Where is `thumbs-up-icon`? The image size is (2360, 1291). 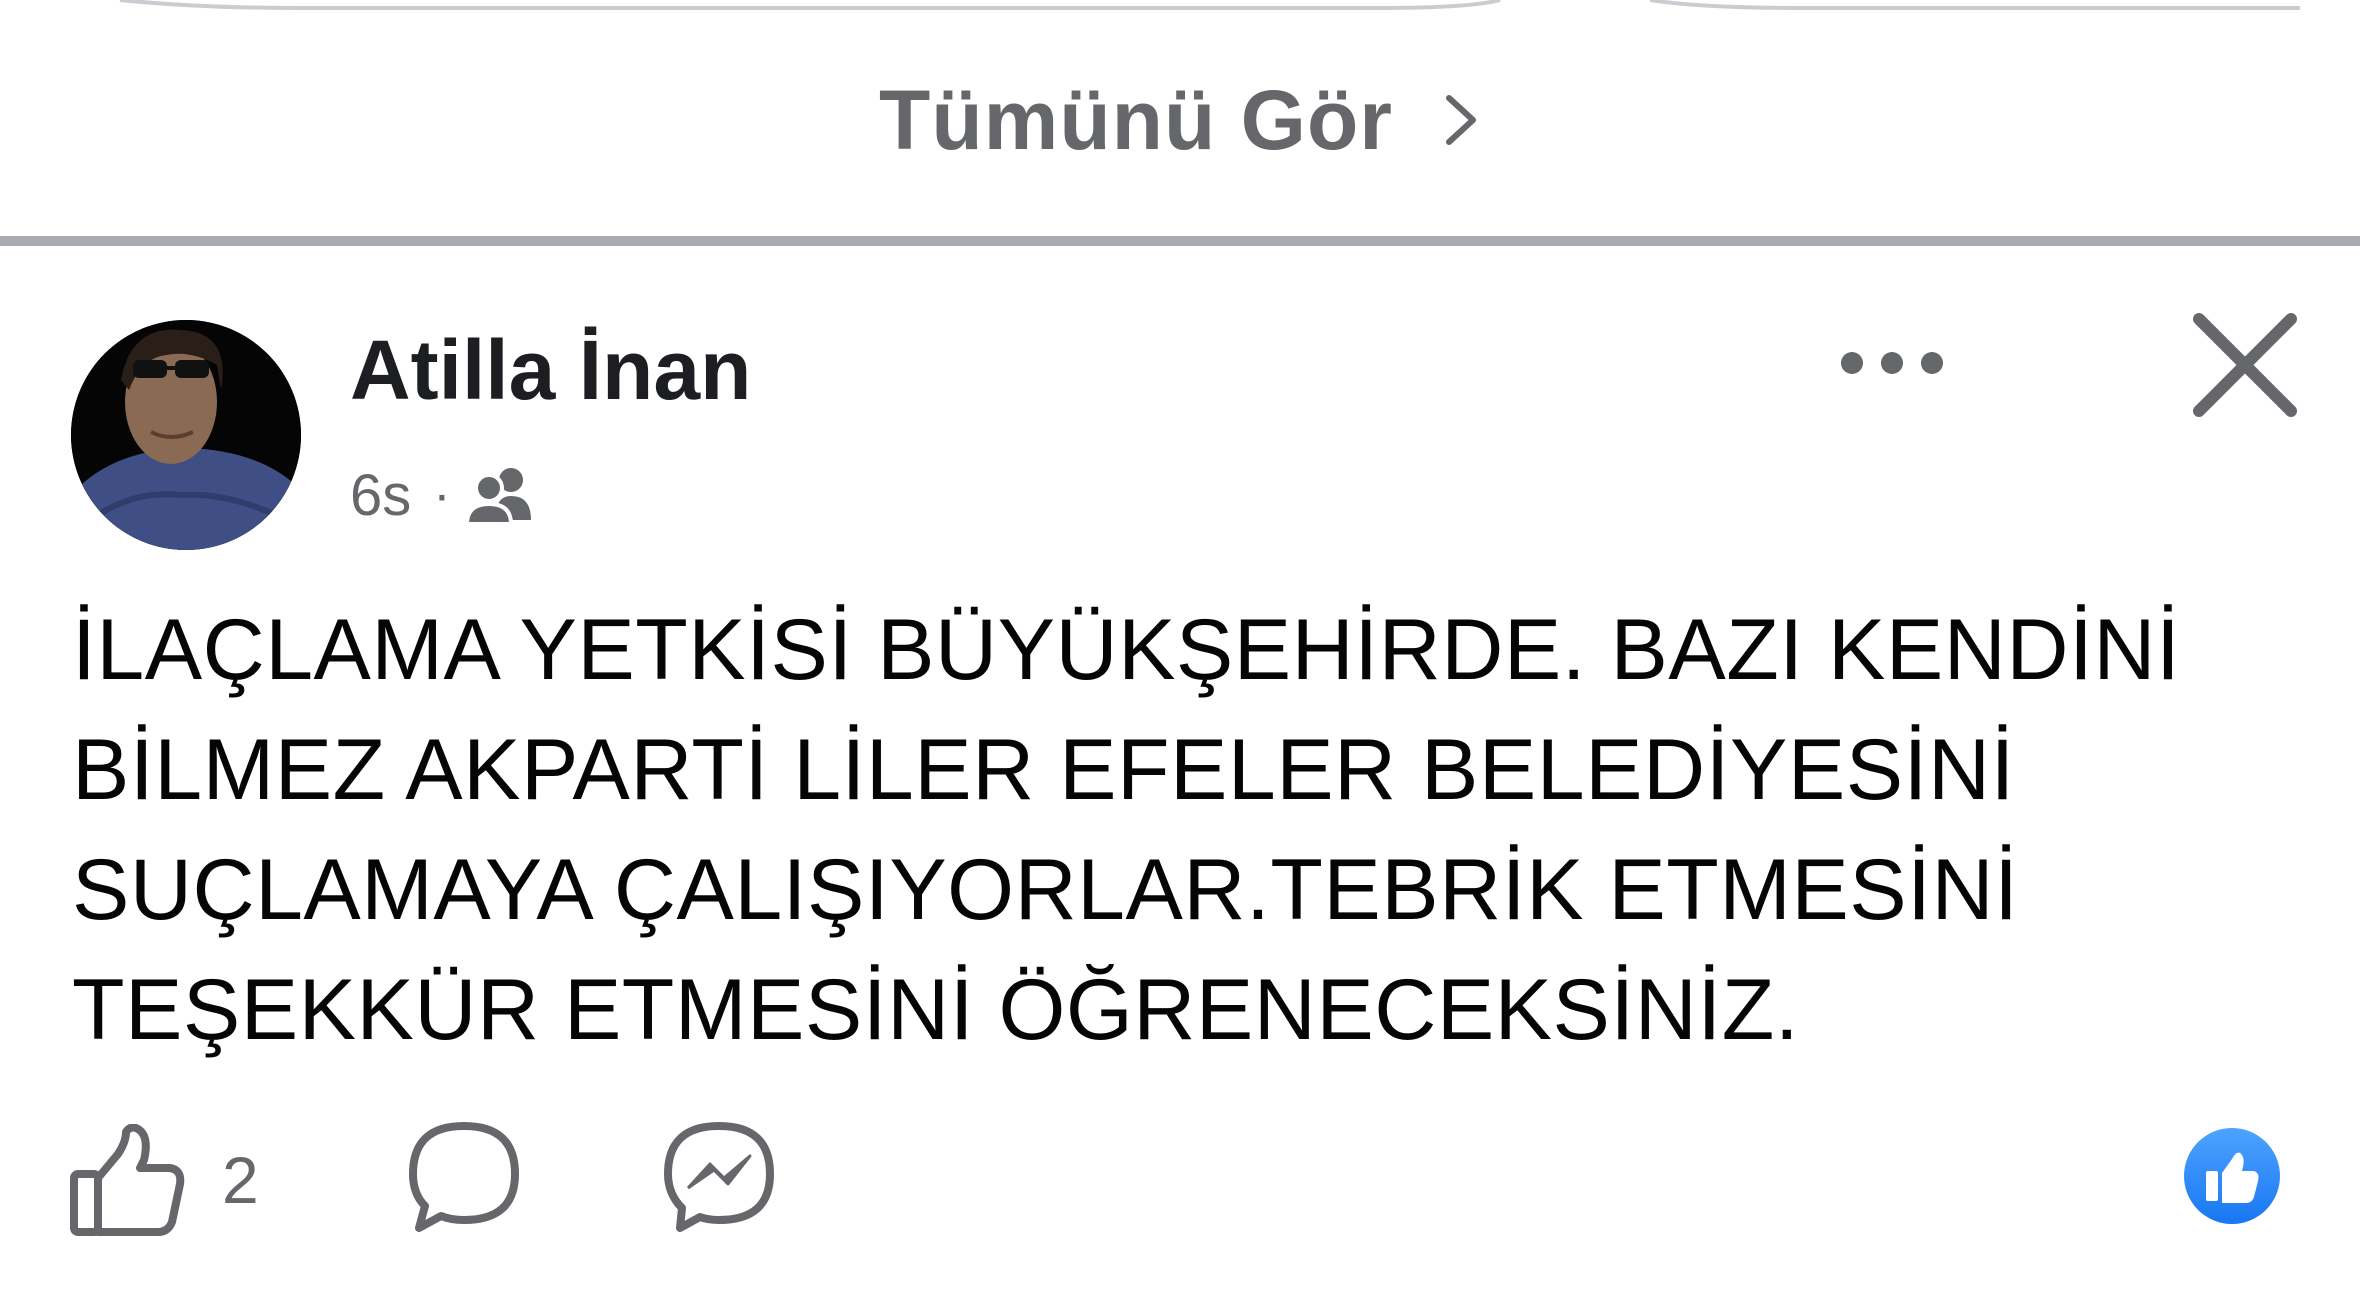
thumbs-up-icon is located at coordinates (127, 1180).